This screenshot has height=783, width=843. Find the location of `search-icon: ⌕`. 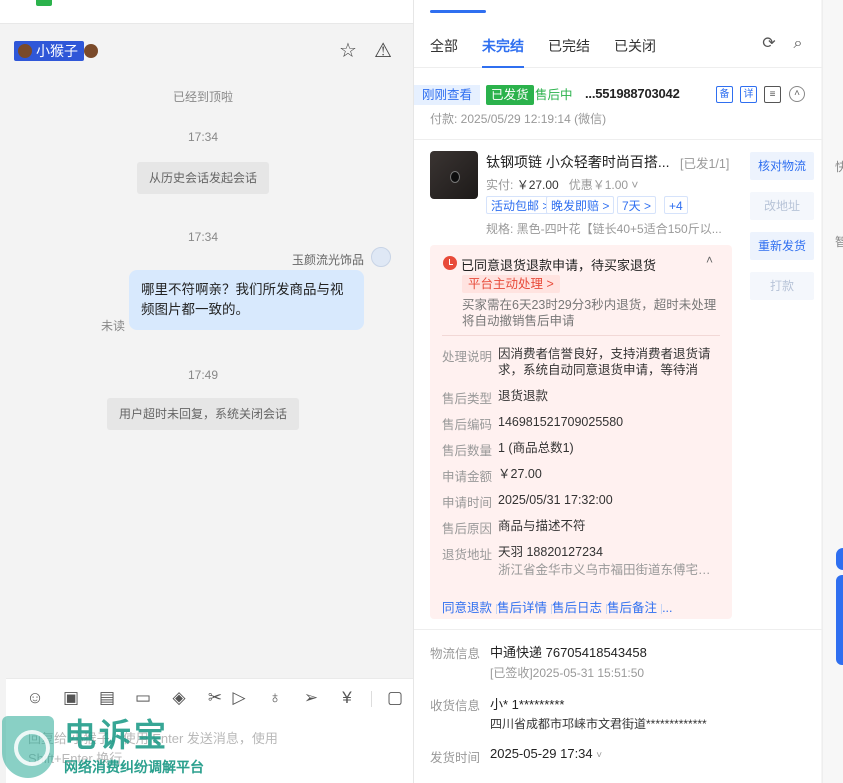

search-icon: ⌕ is located at coordinates (798, 44).